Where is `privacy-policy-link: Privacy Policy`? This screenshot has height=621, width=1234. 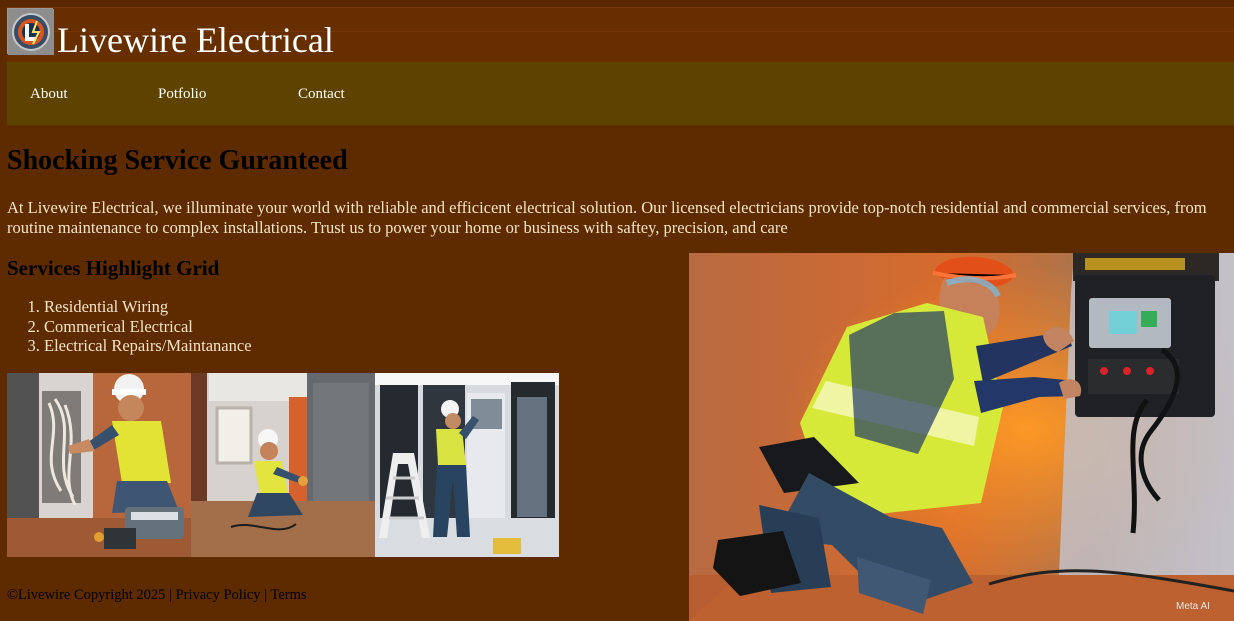 privacy-policy-link: Privacy Policy is located at coordinates (218, 595).